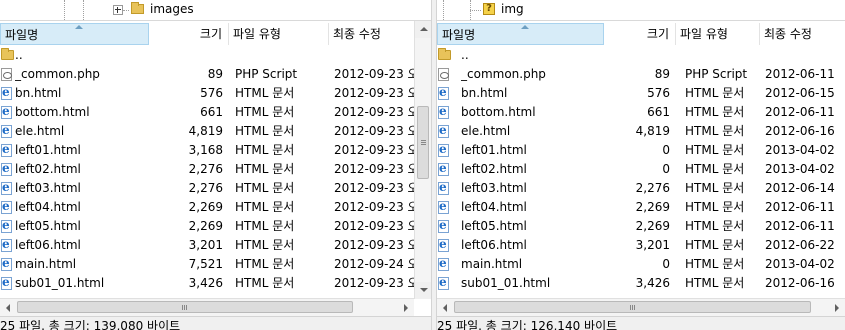  What do you see at coordinates (494, 226) in the screenshot?
I see `file-name: left05.html` at bounding box center [494, 226].